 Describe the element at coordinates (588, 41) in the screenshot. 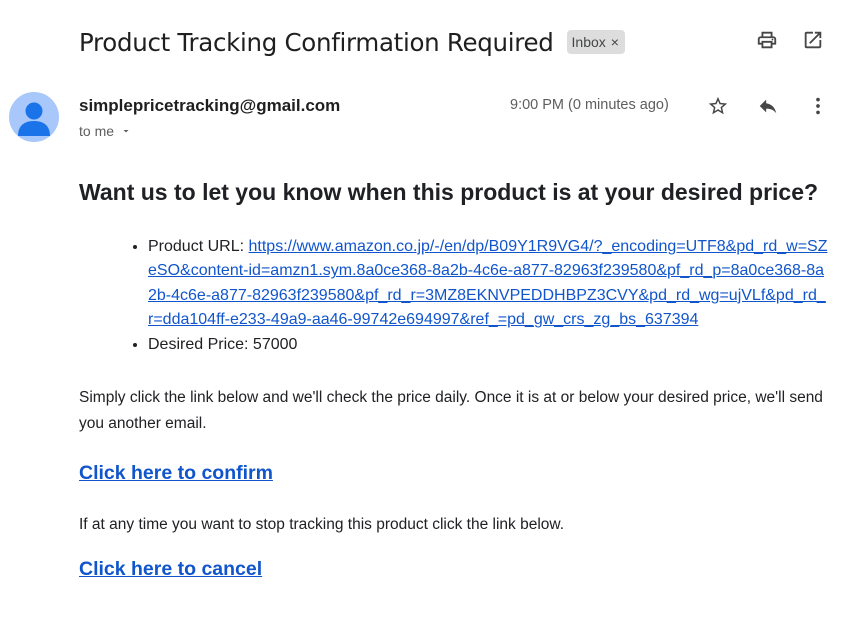

I see `inbox-label-text: Inbox` at that location.